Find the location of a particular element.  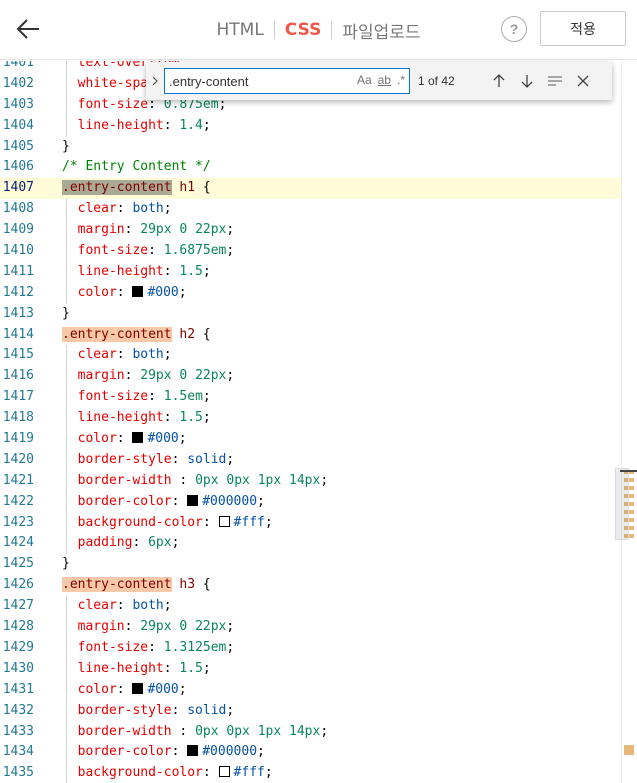

line-number: 1435 is located at coordinates (18, 773).